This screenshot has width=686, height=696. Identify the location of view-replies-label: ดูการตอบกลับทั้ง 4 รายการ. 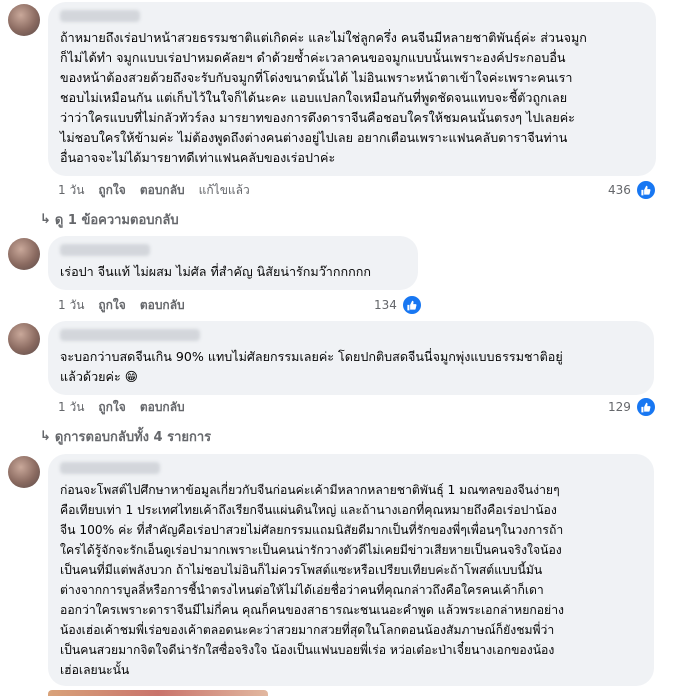
(133, 437).